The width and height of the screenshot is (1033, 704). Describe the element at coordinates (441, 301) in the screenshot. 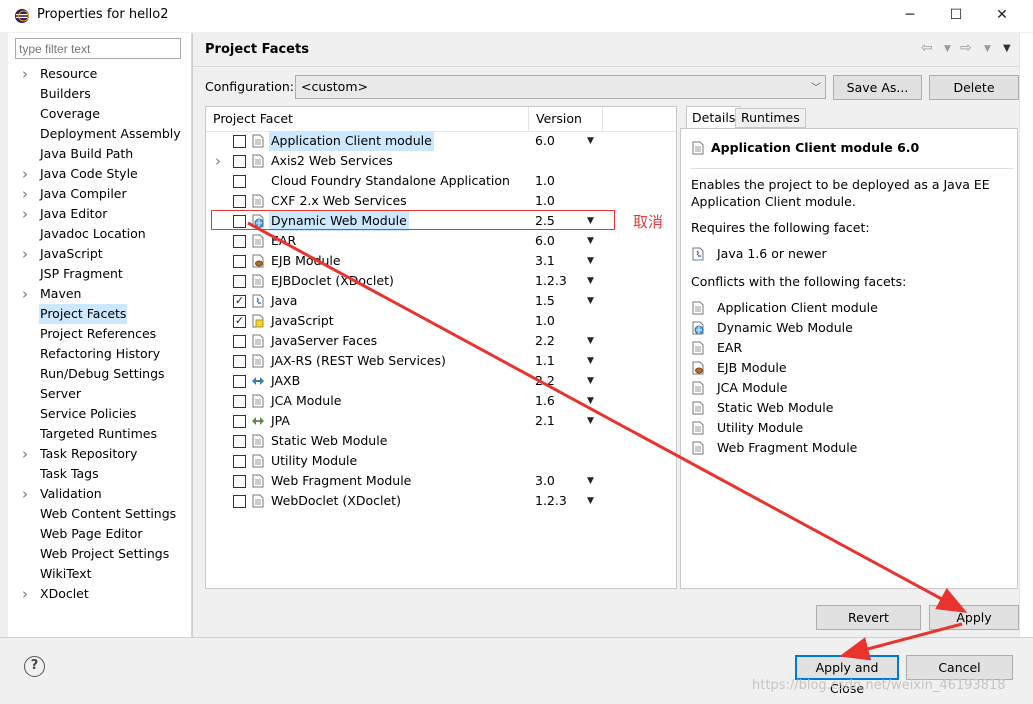

I see `table-row: ✓ Java 1.5 ▼` at that location.